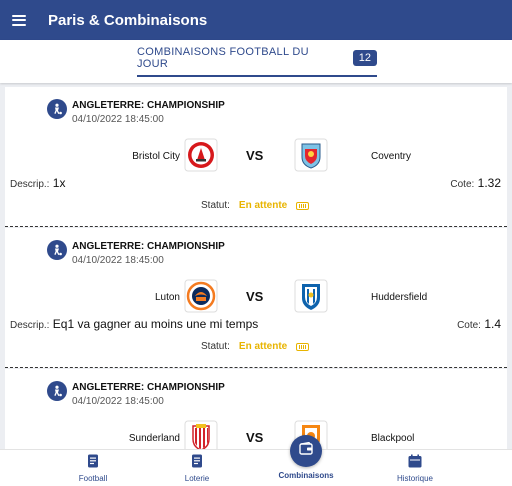 Image resolution: width=512 pixels, height=486 pixels. Describe the element at coordinates (364, 57) in the screenshot. I see `tab-count-badge: 12` at that location.